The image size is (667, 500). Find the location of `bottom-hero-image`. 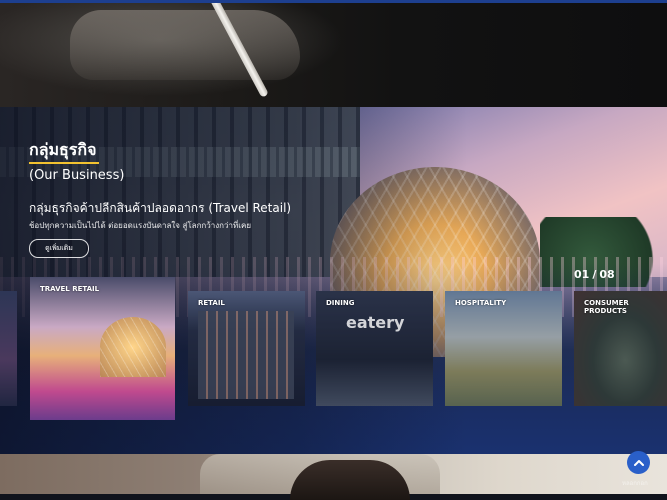

bottom-hero-image is located at coordinates (333, 477).